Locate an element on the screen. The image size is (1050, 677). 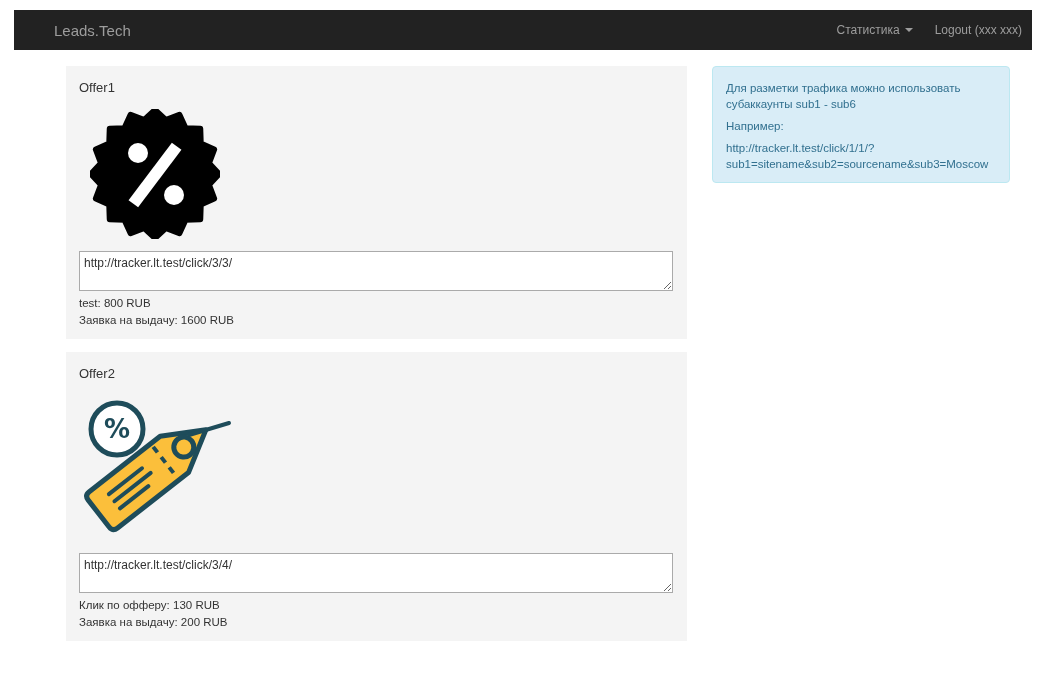
payout-text: Заявка на выдачу: 1600 RUB is located at coordinates (157, 320).